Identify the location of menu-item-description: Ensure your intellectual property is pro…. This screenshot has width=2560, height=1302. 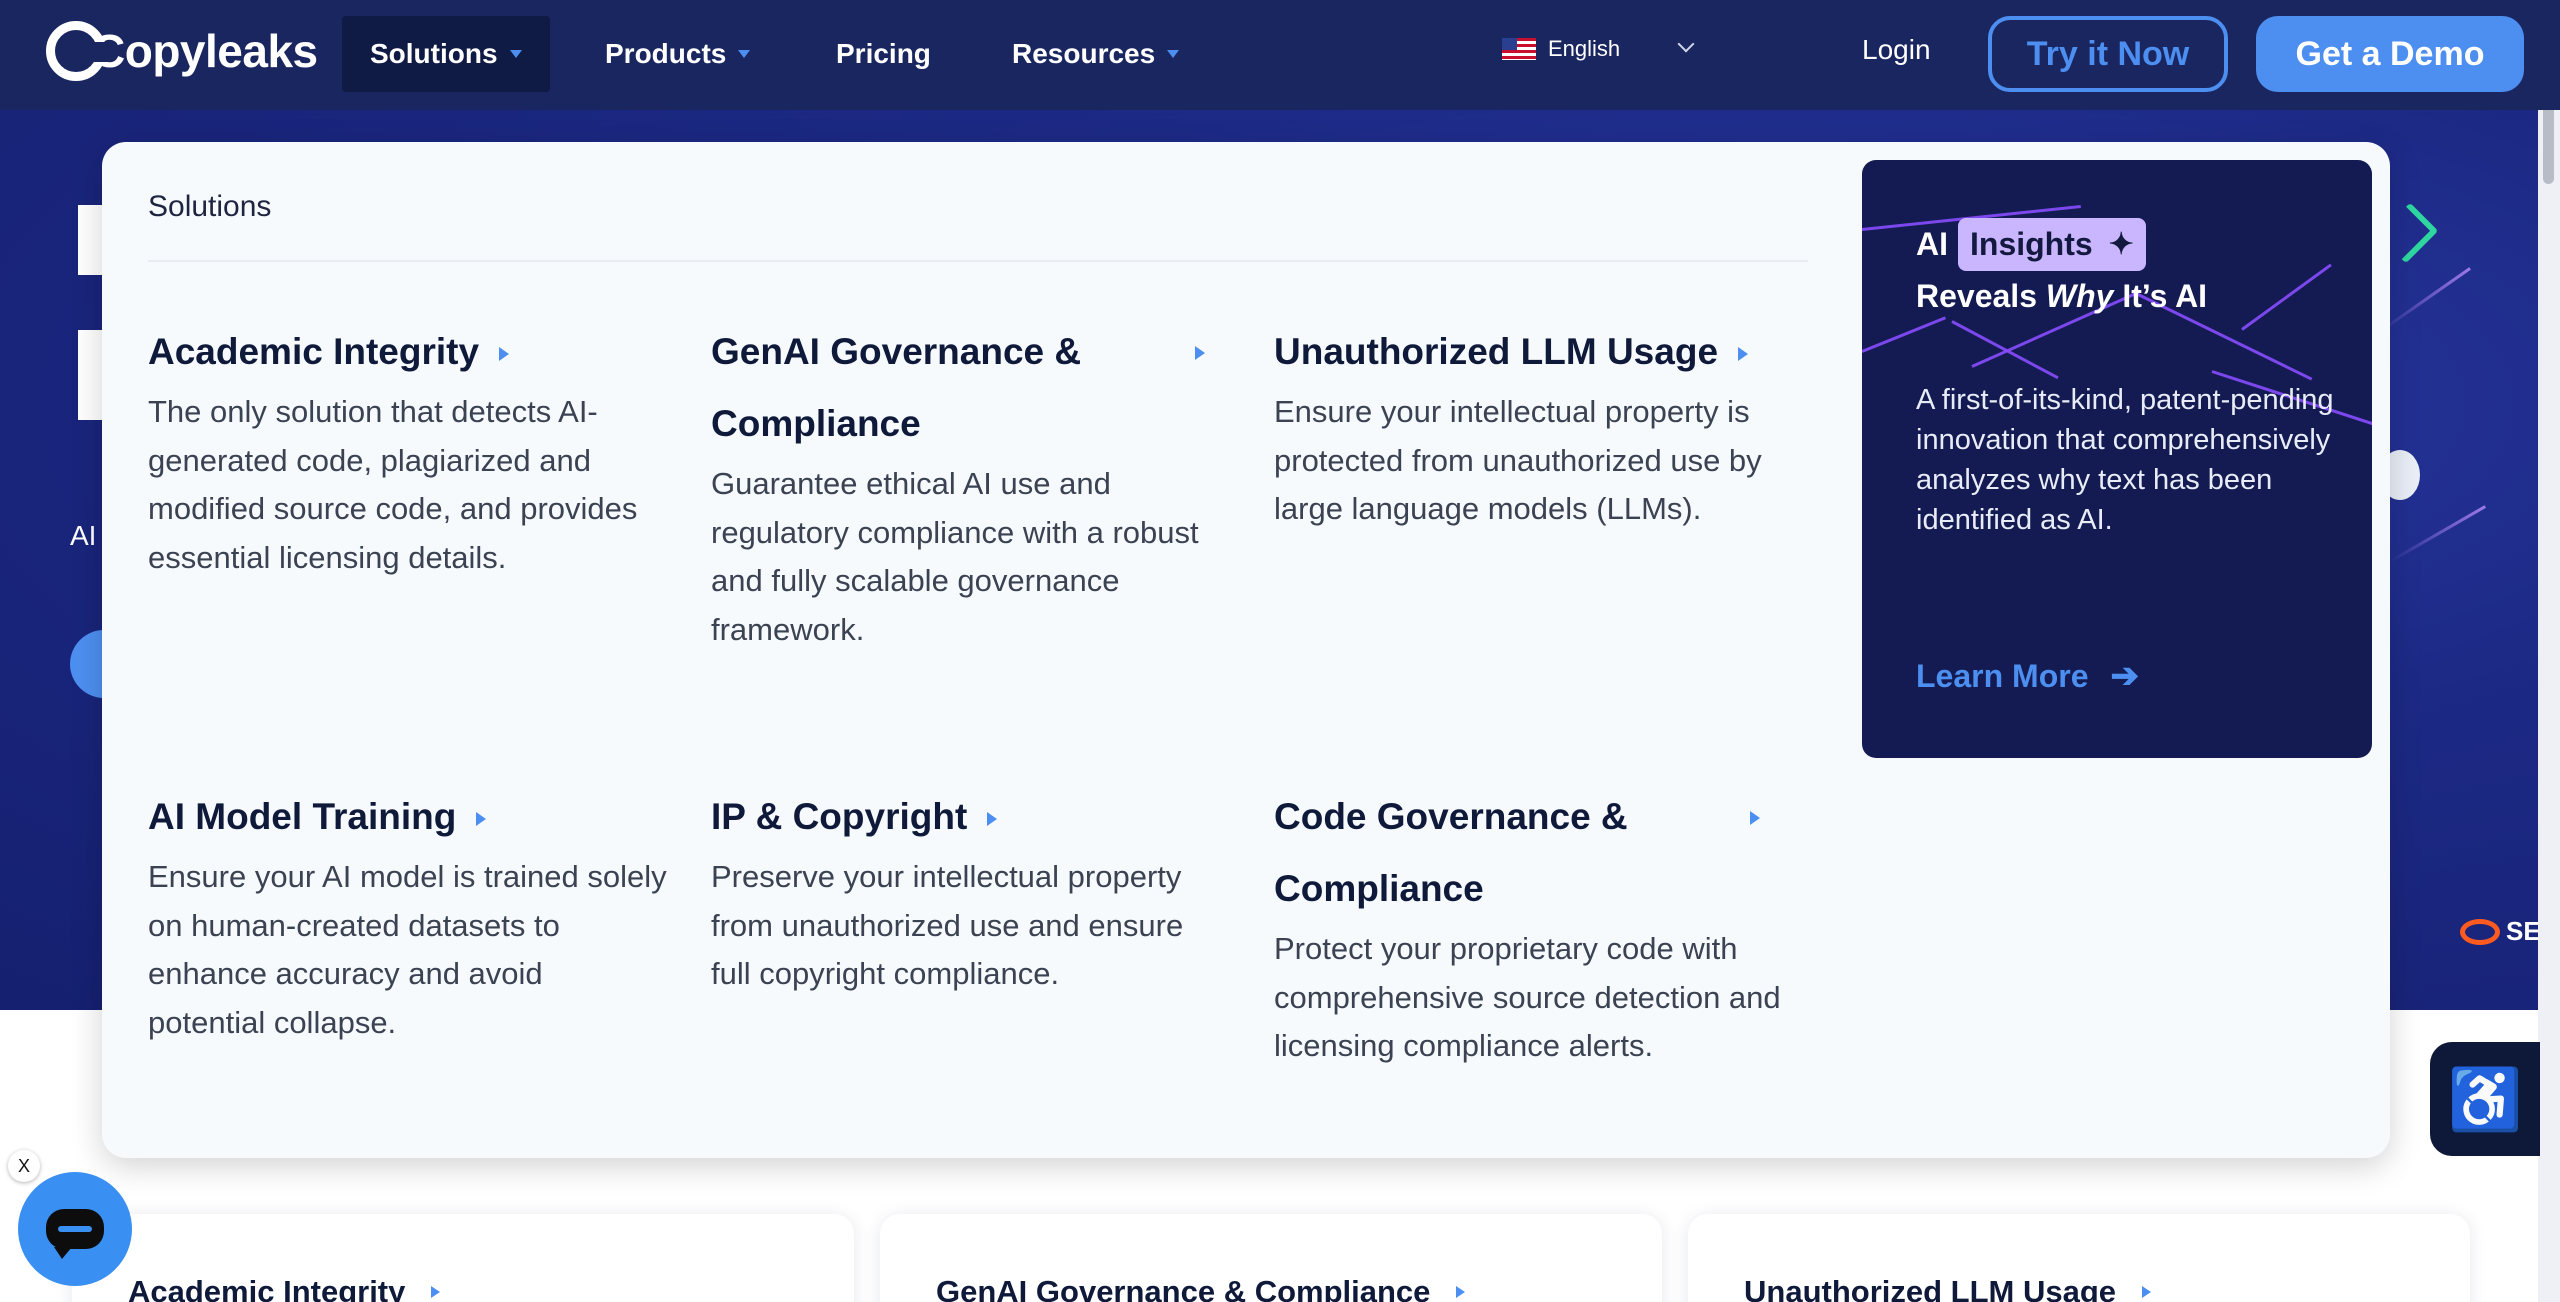
(1518, 460).